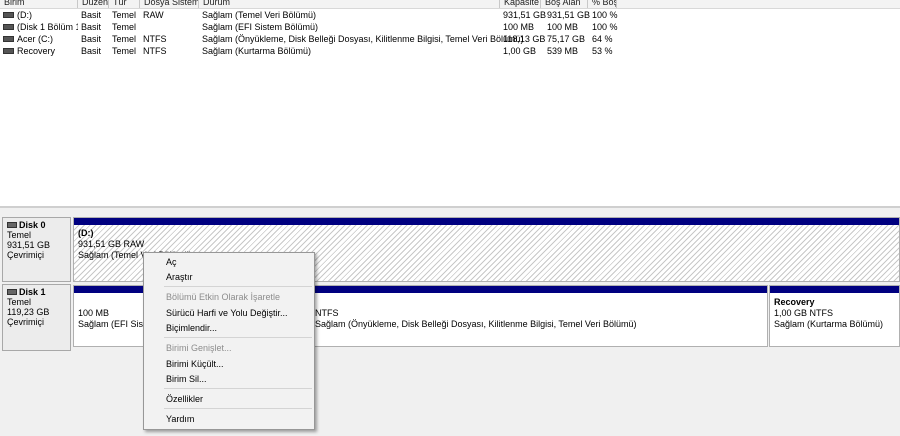 The width and height of the screenshot is (900, 436). I want to click on disk-1-label: Disk 1 Temel 119,23 GB Çevrimiçi, so click(36, 317).